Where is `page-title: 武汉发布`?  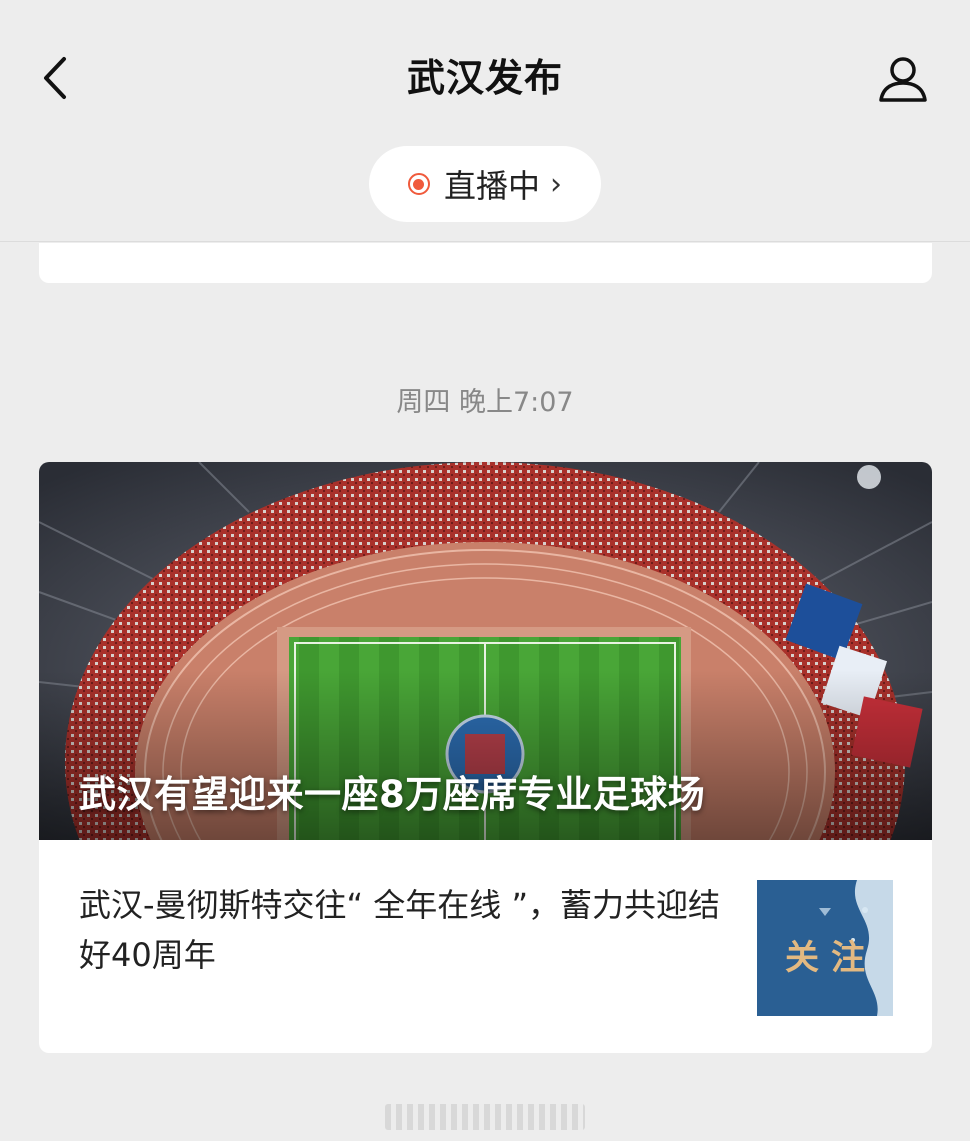
page-title: 武汉发布 is located at coordinates (484, 78).